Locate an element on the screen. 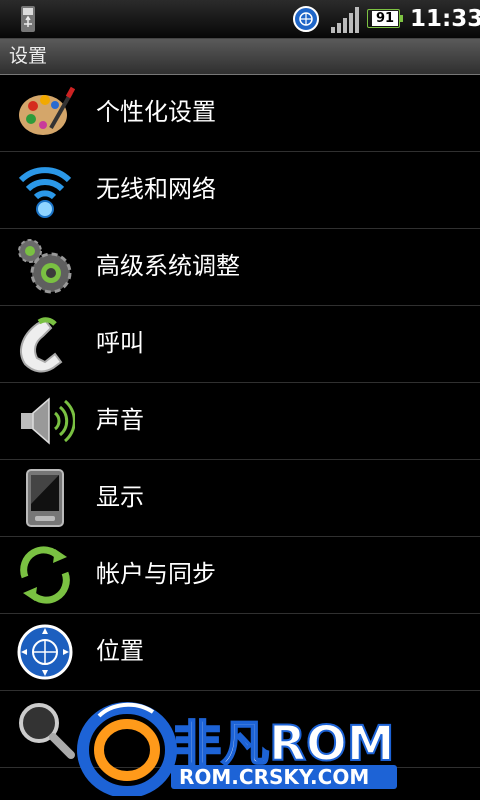 The width and height of the screenshot is (480, 800). sync-icon is located at coordinates (306, 19).